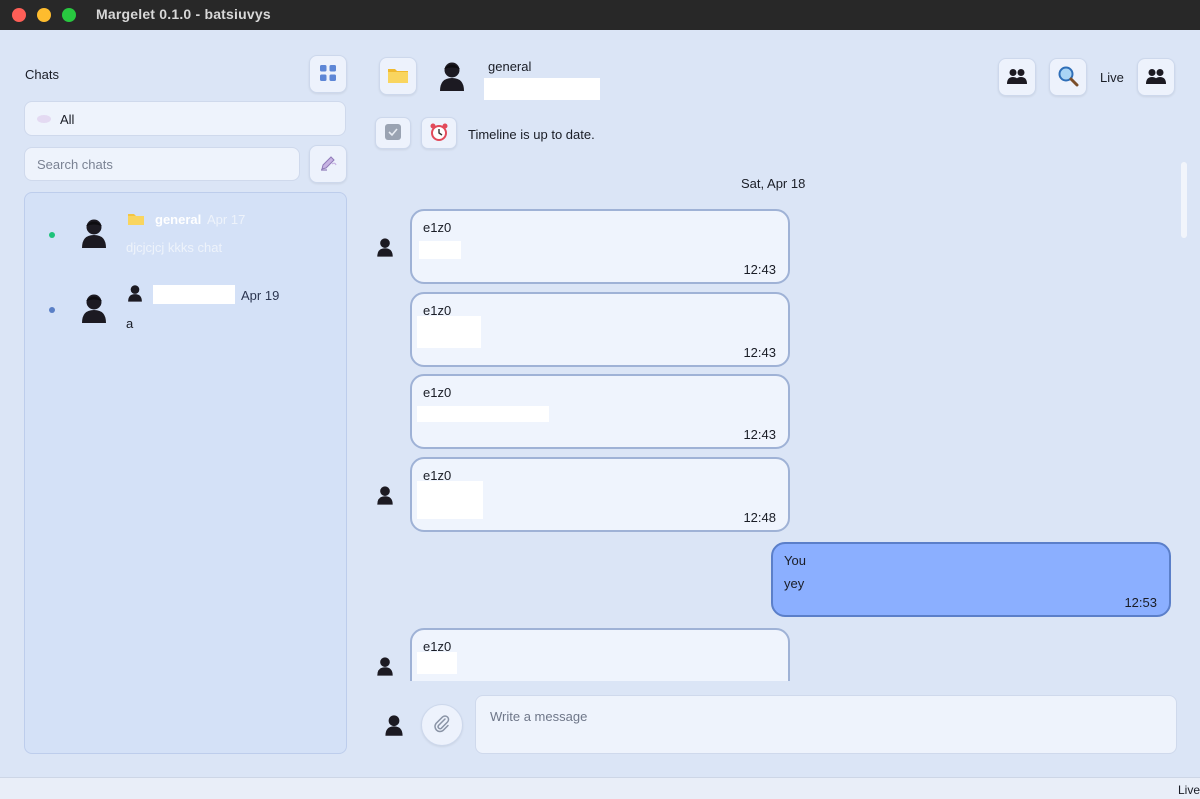  Describe the element at coordinates (69, 15) in the screenshot. I see `maximize-window-button` at that location.